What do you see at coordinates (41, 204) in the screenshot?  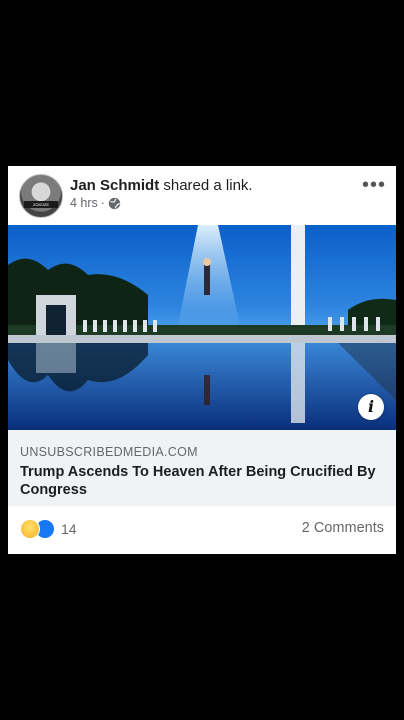 I see `avatar-badge: ZOIGIZE` at bounding box center [41, 204].